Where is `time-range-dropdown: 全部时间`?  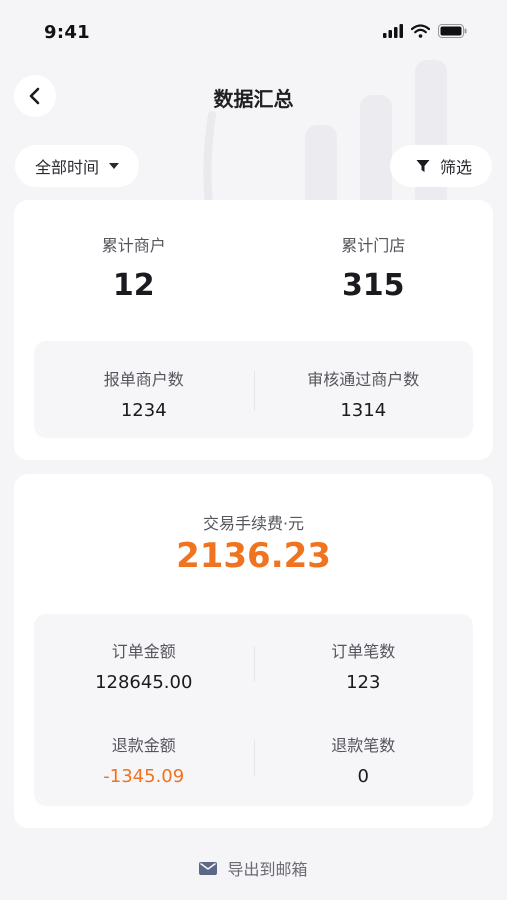 time-range-dropdown: 全部时间 is located at coordinates (77, 166).